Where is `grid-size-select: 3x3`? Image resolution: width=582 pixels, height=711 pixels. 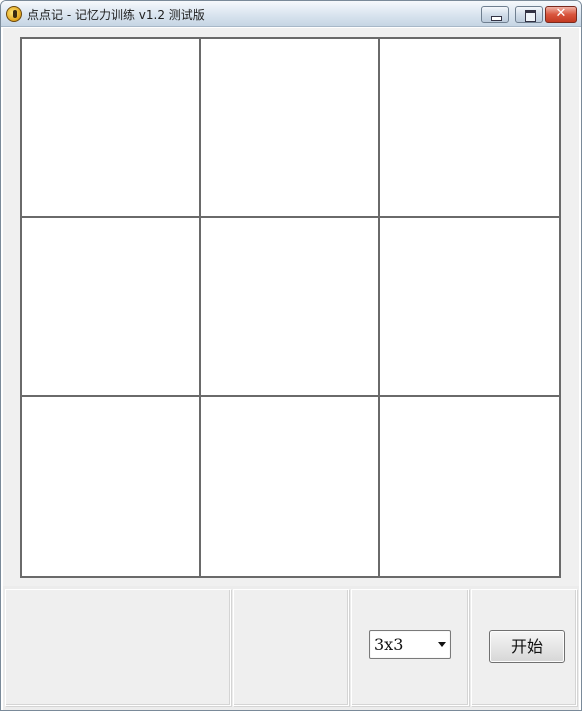
grid-size-select: 3x3 is located at coordinates (410, 644).